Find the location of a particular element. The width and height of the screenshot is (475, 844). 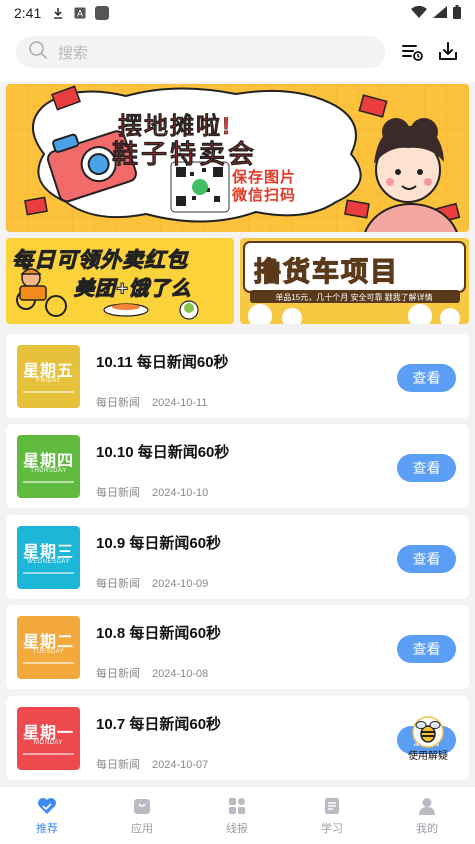

news-meta: 每日新闻 2024-10-09 is located at coordinates (152, 583).